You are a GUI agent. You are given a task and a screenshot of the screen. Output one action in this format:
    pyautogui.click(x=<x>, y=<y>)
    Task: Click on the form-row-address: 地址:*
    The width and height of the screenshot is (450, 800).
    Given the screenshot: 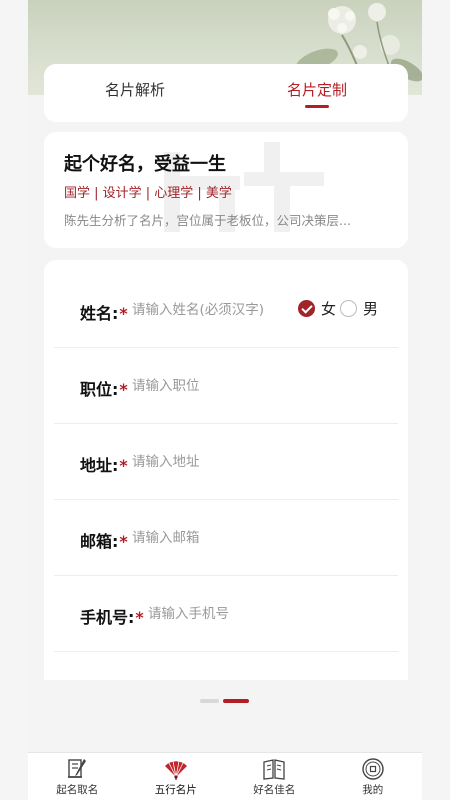 What is the action you would take?
    pyautogui.click(x=226, y=462)
    